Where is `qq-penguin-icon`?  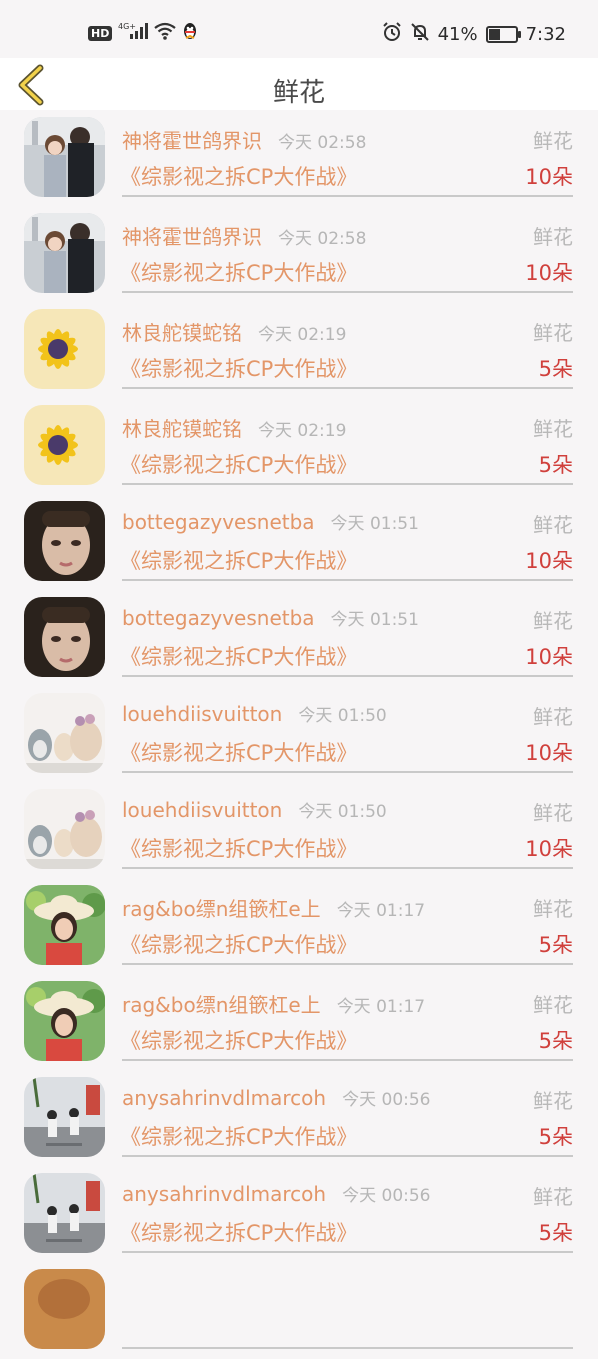 qq-penguin-icon is located at coordinates (190, 33).